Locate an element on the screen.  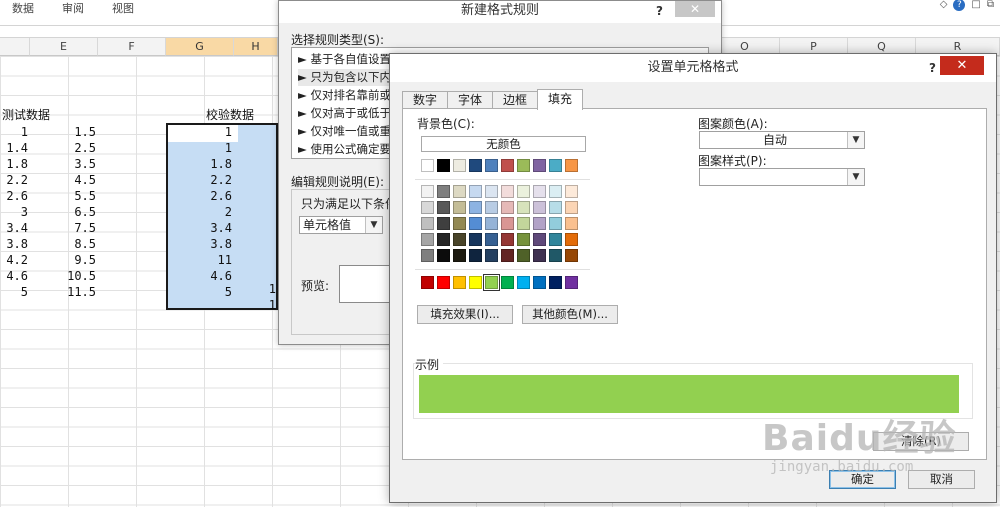
table-cell: 2 is located at coordinates (199, 212).